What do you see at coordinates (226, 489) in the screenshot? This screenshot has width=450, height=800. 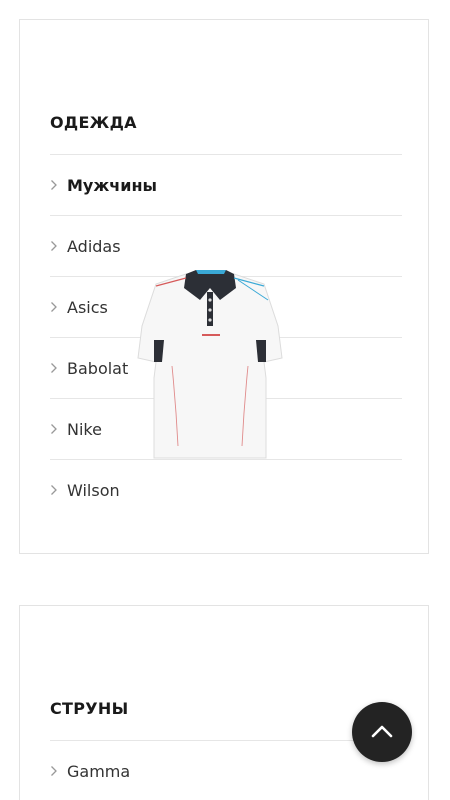 I see `category-item-wilson: Wilson` at bounding box center [226, 489].